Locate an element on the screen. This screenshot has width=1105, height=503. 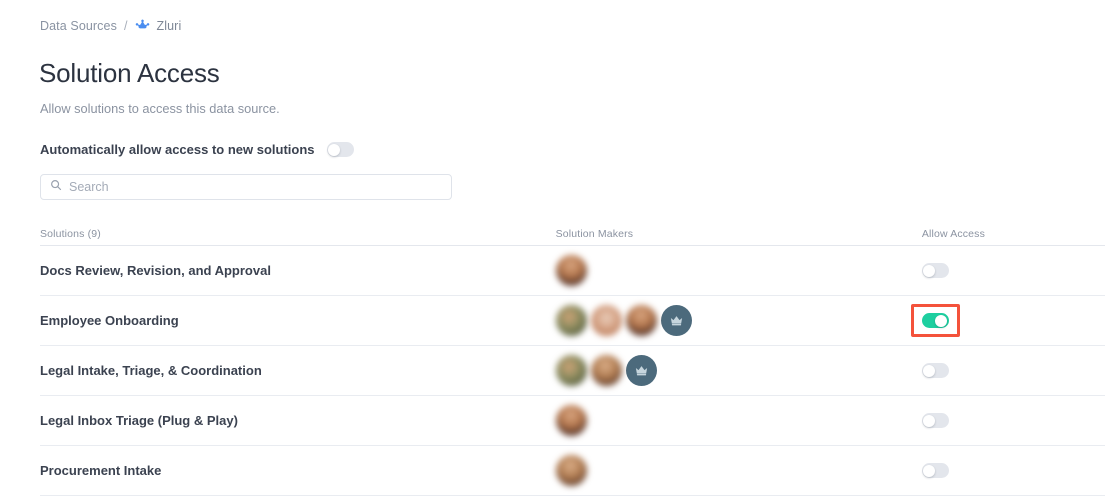
table-row: Docs Review, Revision, and Approval is located at coordinates (572, 271).